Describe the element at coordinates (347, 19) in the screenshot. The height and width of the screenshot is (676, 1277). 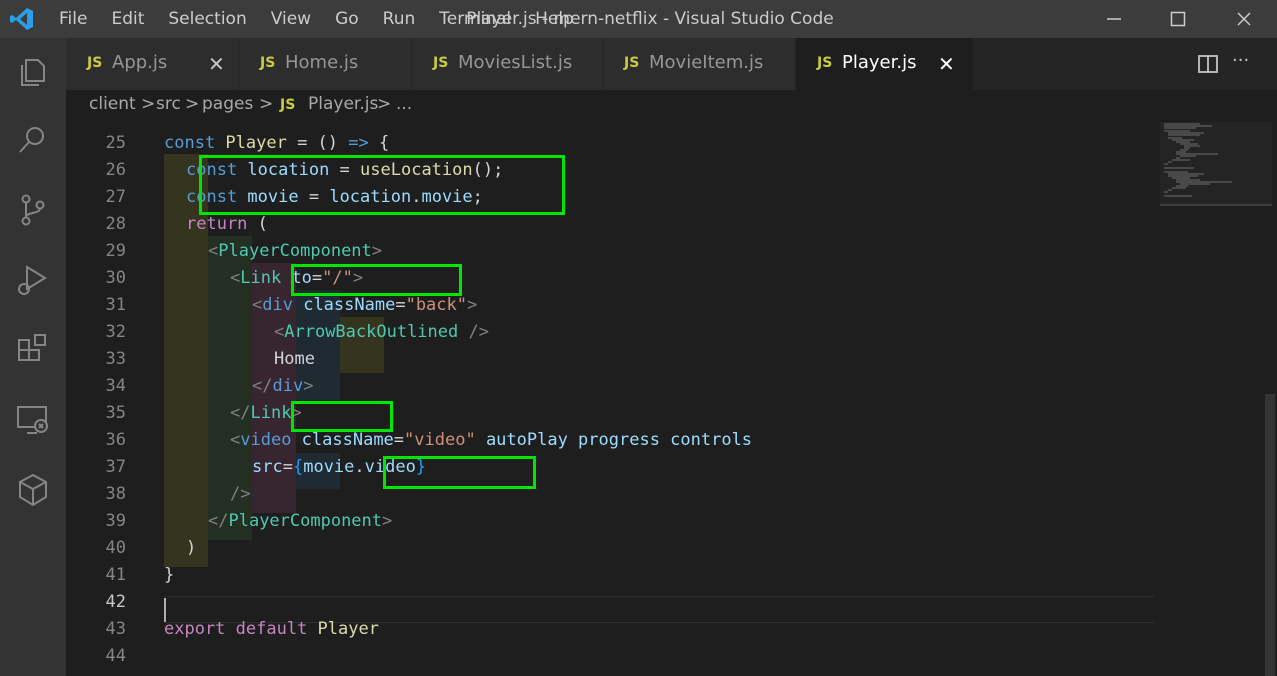
I see `menu-go: Go` at that location.